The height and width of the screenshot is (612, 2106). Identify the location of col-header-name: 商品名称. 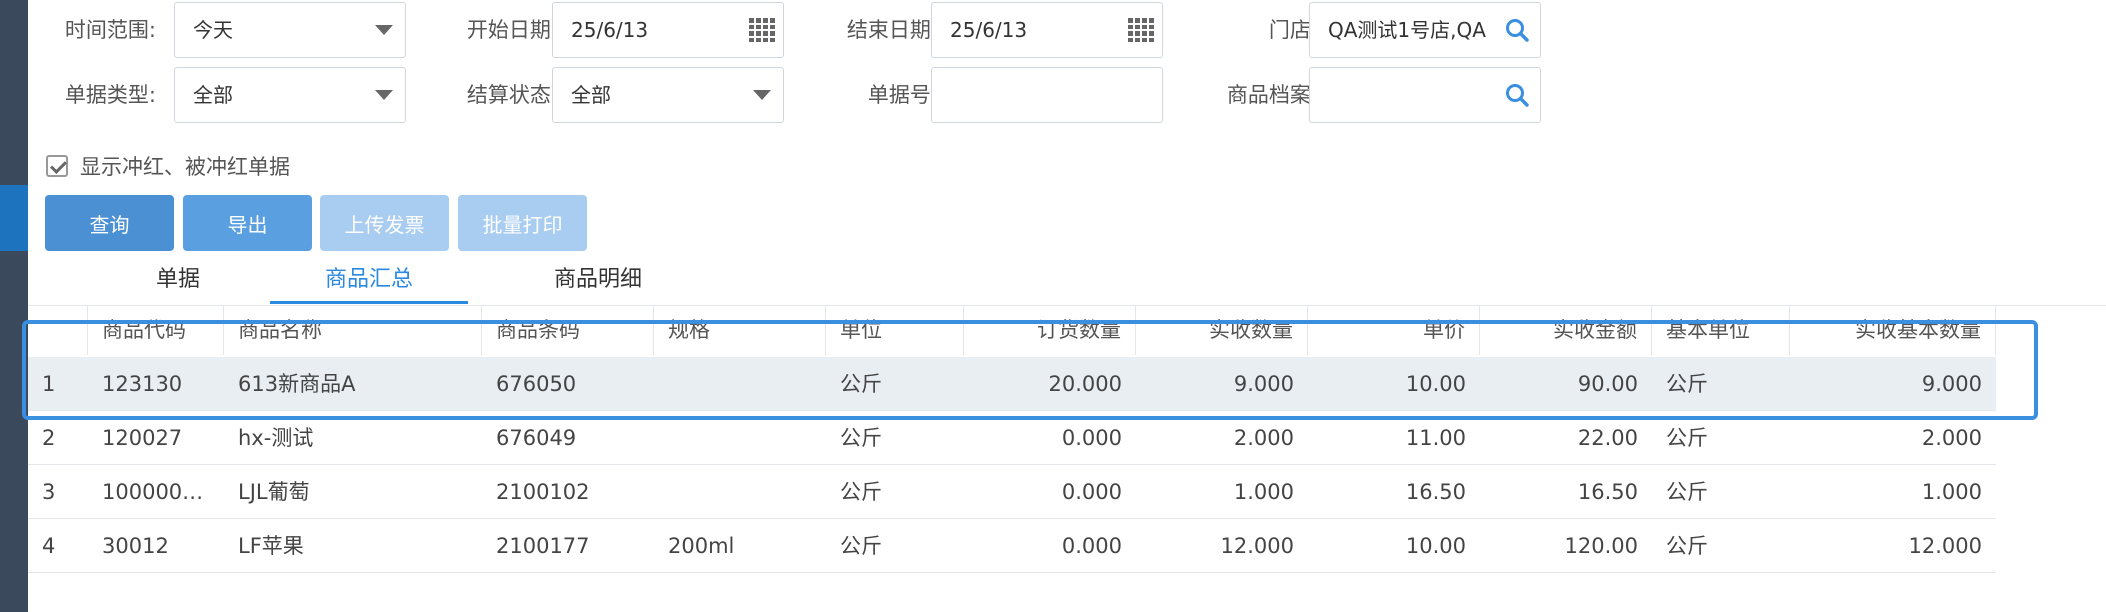
(353, 330).